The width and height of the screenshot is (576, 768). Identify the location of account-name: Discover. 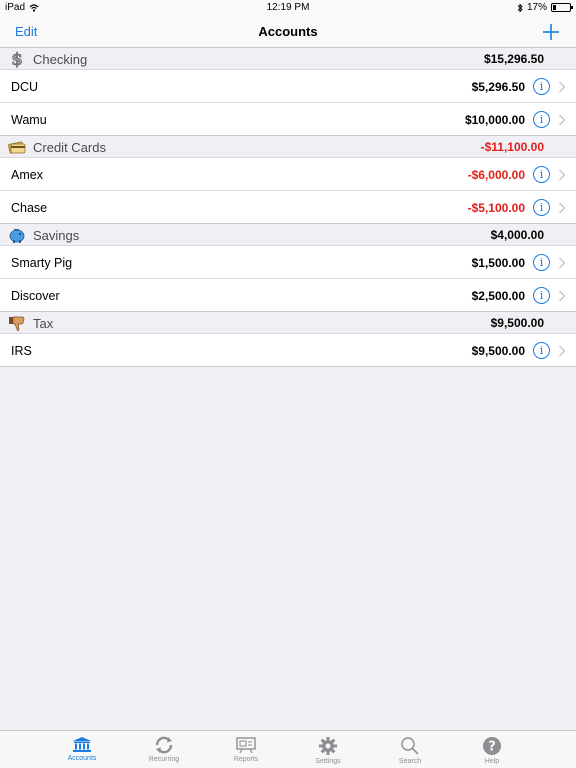
(35, 296).